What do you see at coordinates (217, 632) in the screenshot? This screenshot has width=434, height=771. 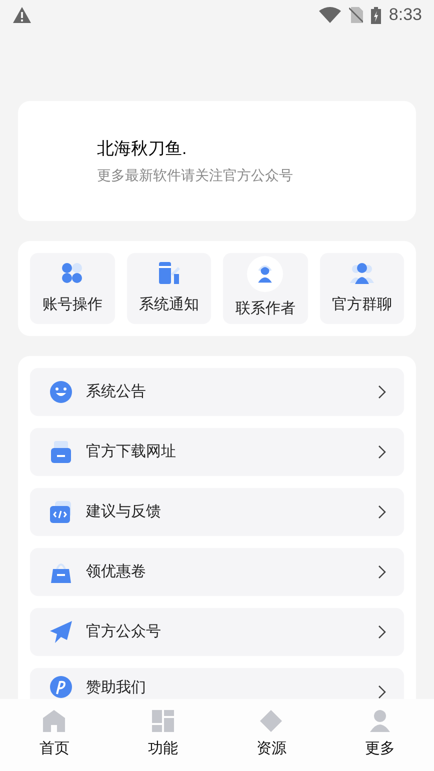 I see `menu-item: 官方公众号` at bounding box center [217, 632].